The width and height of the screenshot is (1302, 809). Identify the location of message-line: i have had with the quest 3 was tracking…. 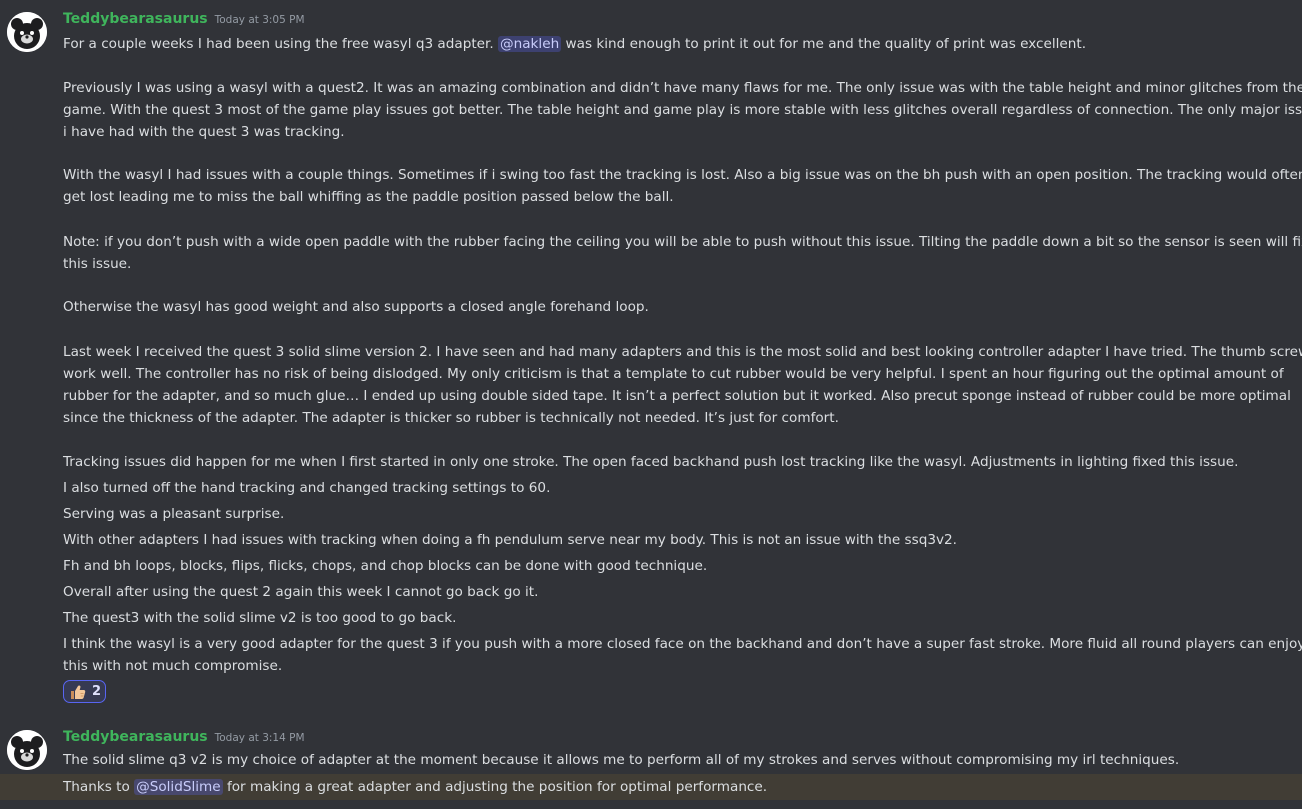
(204, 132).